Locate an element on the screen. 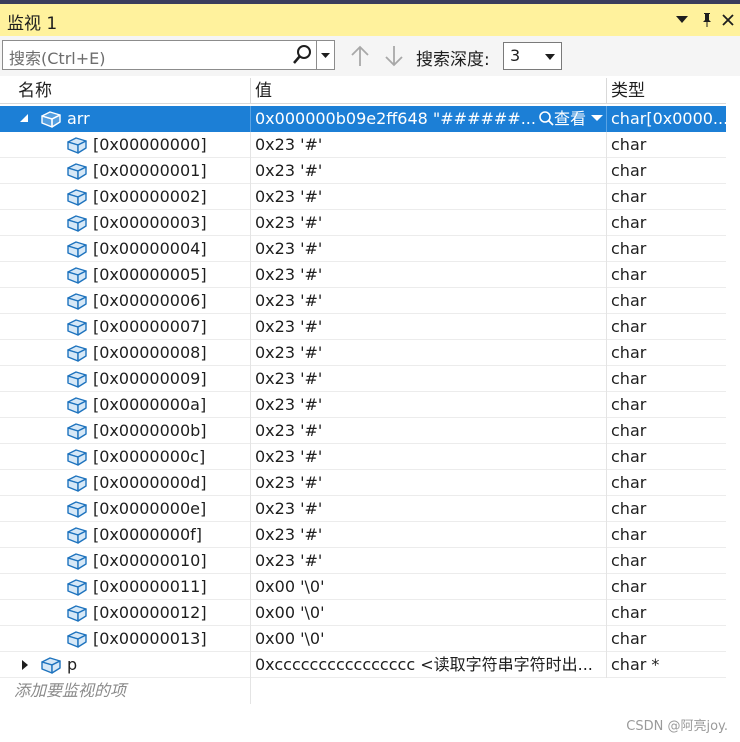 The height and width of the screenshot is (742, 740). watch-row: [0x0000000a] 0x23 '#' char is located at coordinates (363, 405).